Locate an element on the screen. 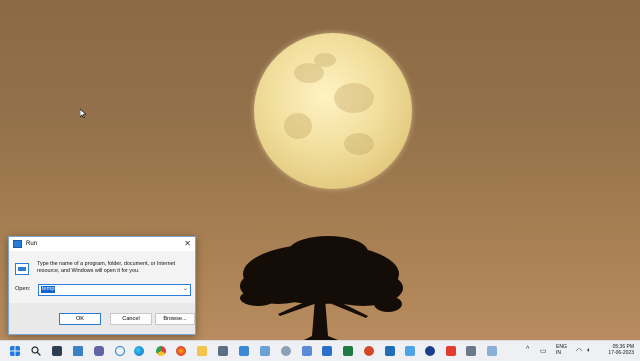 The image size is (640, 361). run-program-icon is located at coordinates (22, 269).